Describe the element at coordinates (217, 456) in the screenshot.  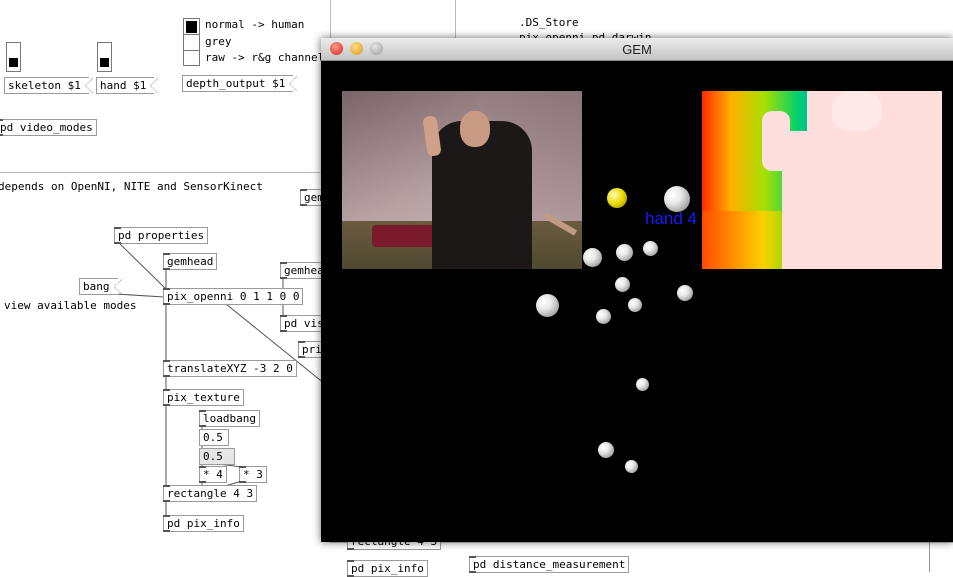
I see `number-box-2: 0.5` at that location.